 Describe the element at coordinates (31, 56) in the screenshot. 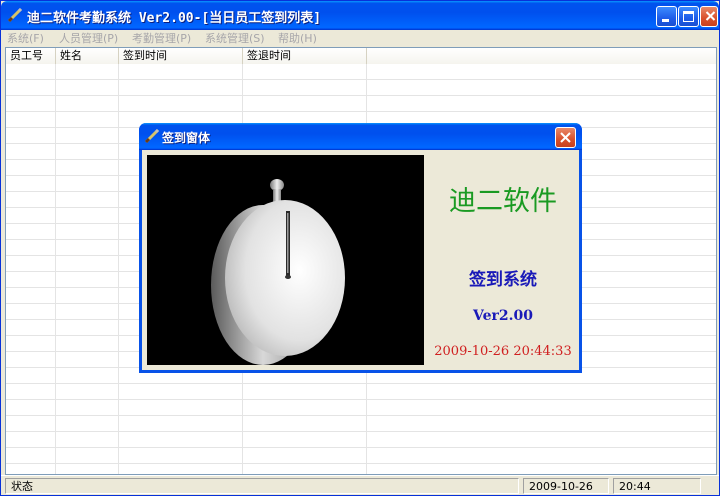

I see `column-employee-id: 员工号` at that location.